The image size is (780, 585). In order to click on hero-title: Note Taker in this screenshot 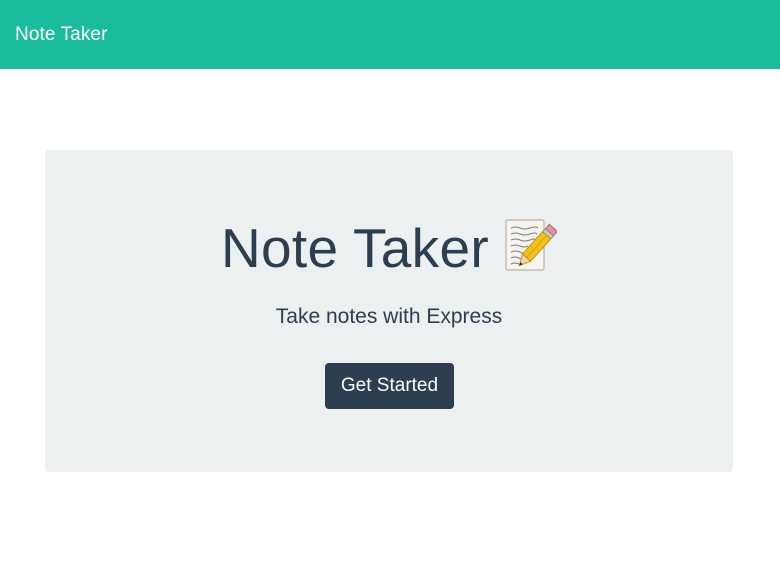, I will do `click(355, 248)`.